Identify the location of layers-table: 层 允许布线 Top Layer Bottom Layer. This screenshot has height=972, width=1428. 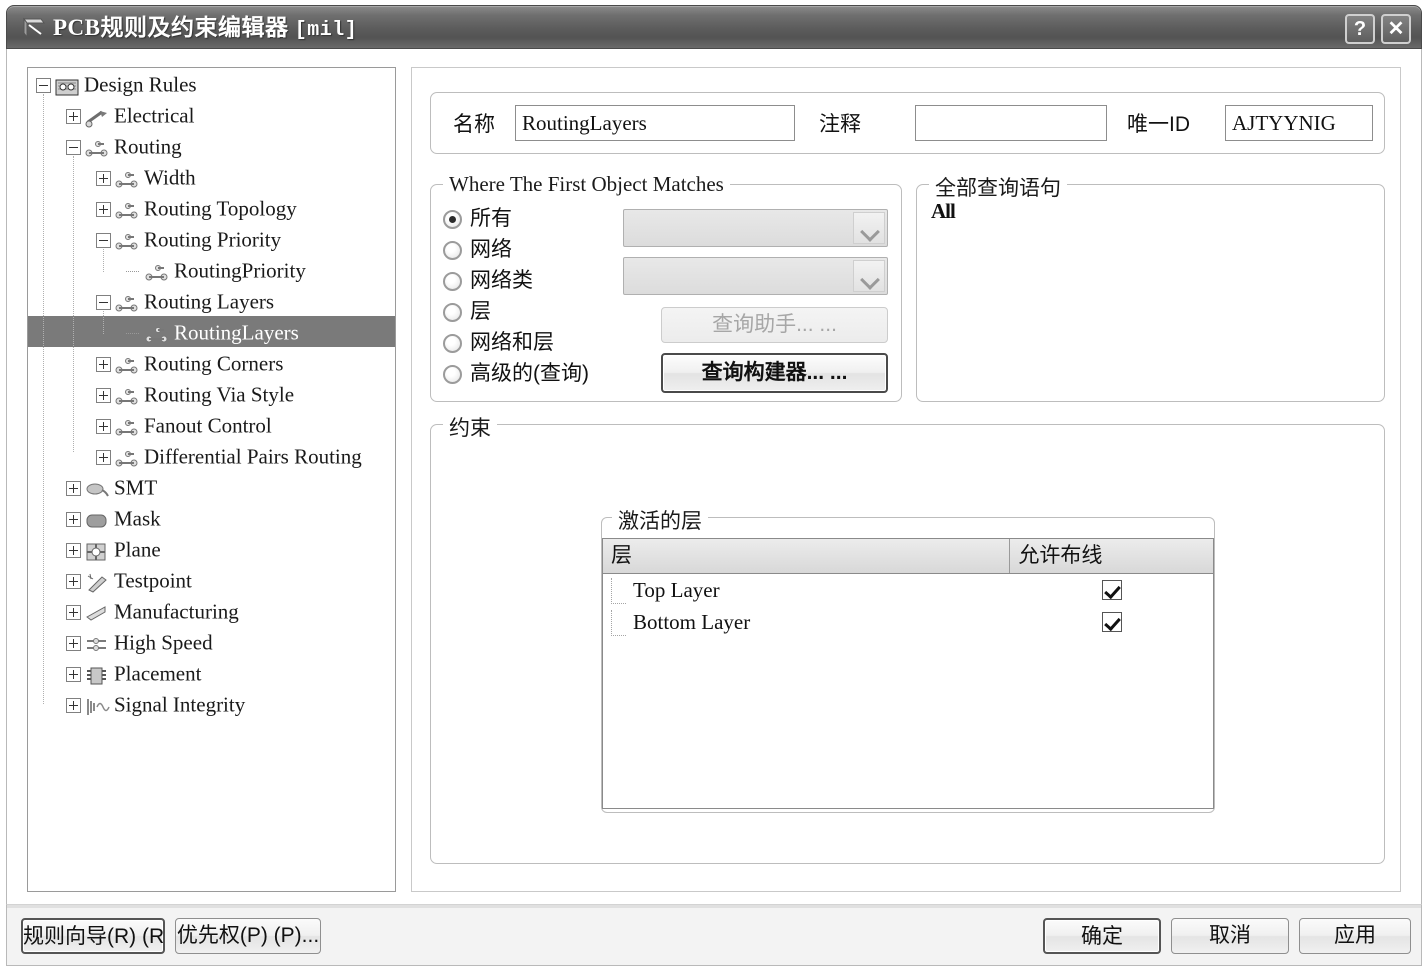
(908, 673).